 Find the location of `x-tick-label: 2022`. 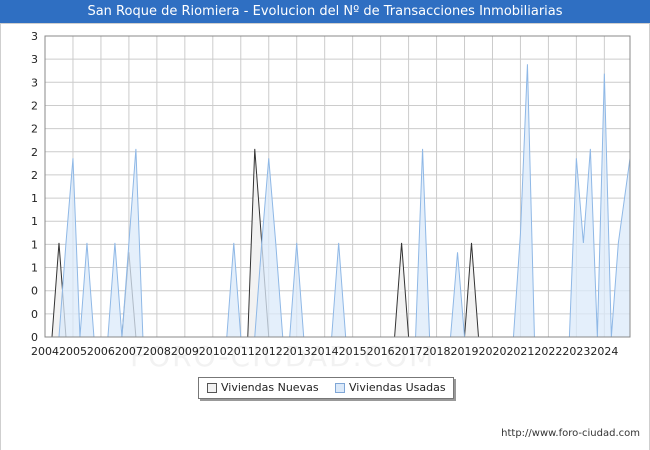

x-tick-label: 2022 is located at coordinates (548, 351).